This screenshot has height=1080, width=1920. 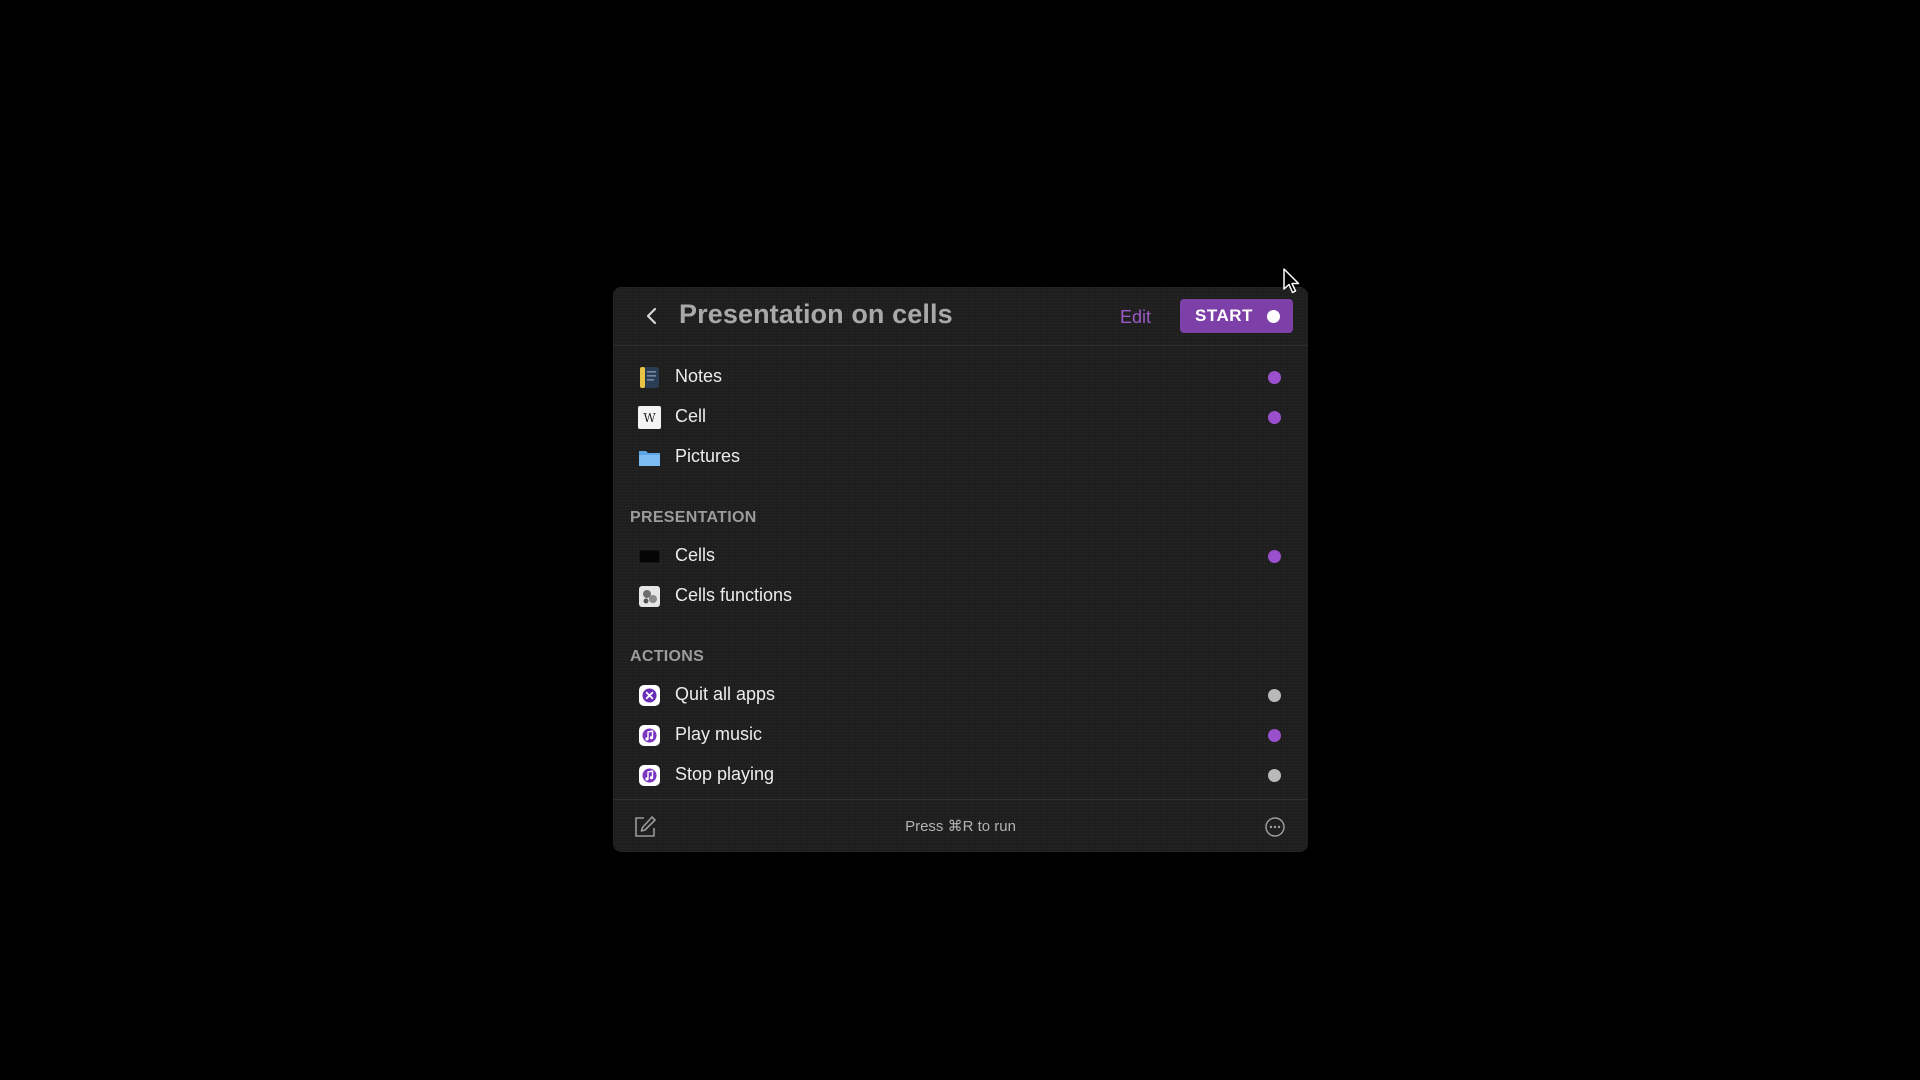 I want to click on list-item-play-music: Play music, so click(x=960, y=735).